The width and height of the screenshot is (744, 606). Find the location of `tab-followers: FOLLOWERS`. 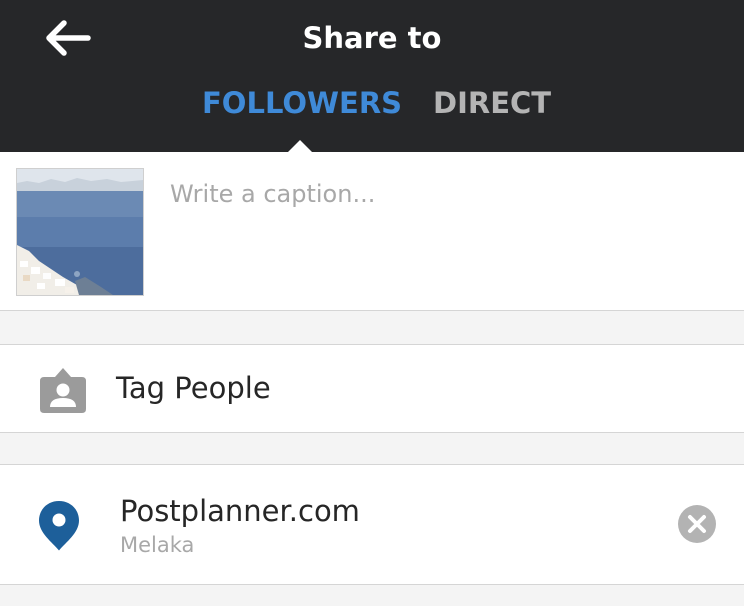

tab-followers: FOLLOWERS is located at coordinates (302, 103).